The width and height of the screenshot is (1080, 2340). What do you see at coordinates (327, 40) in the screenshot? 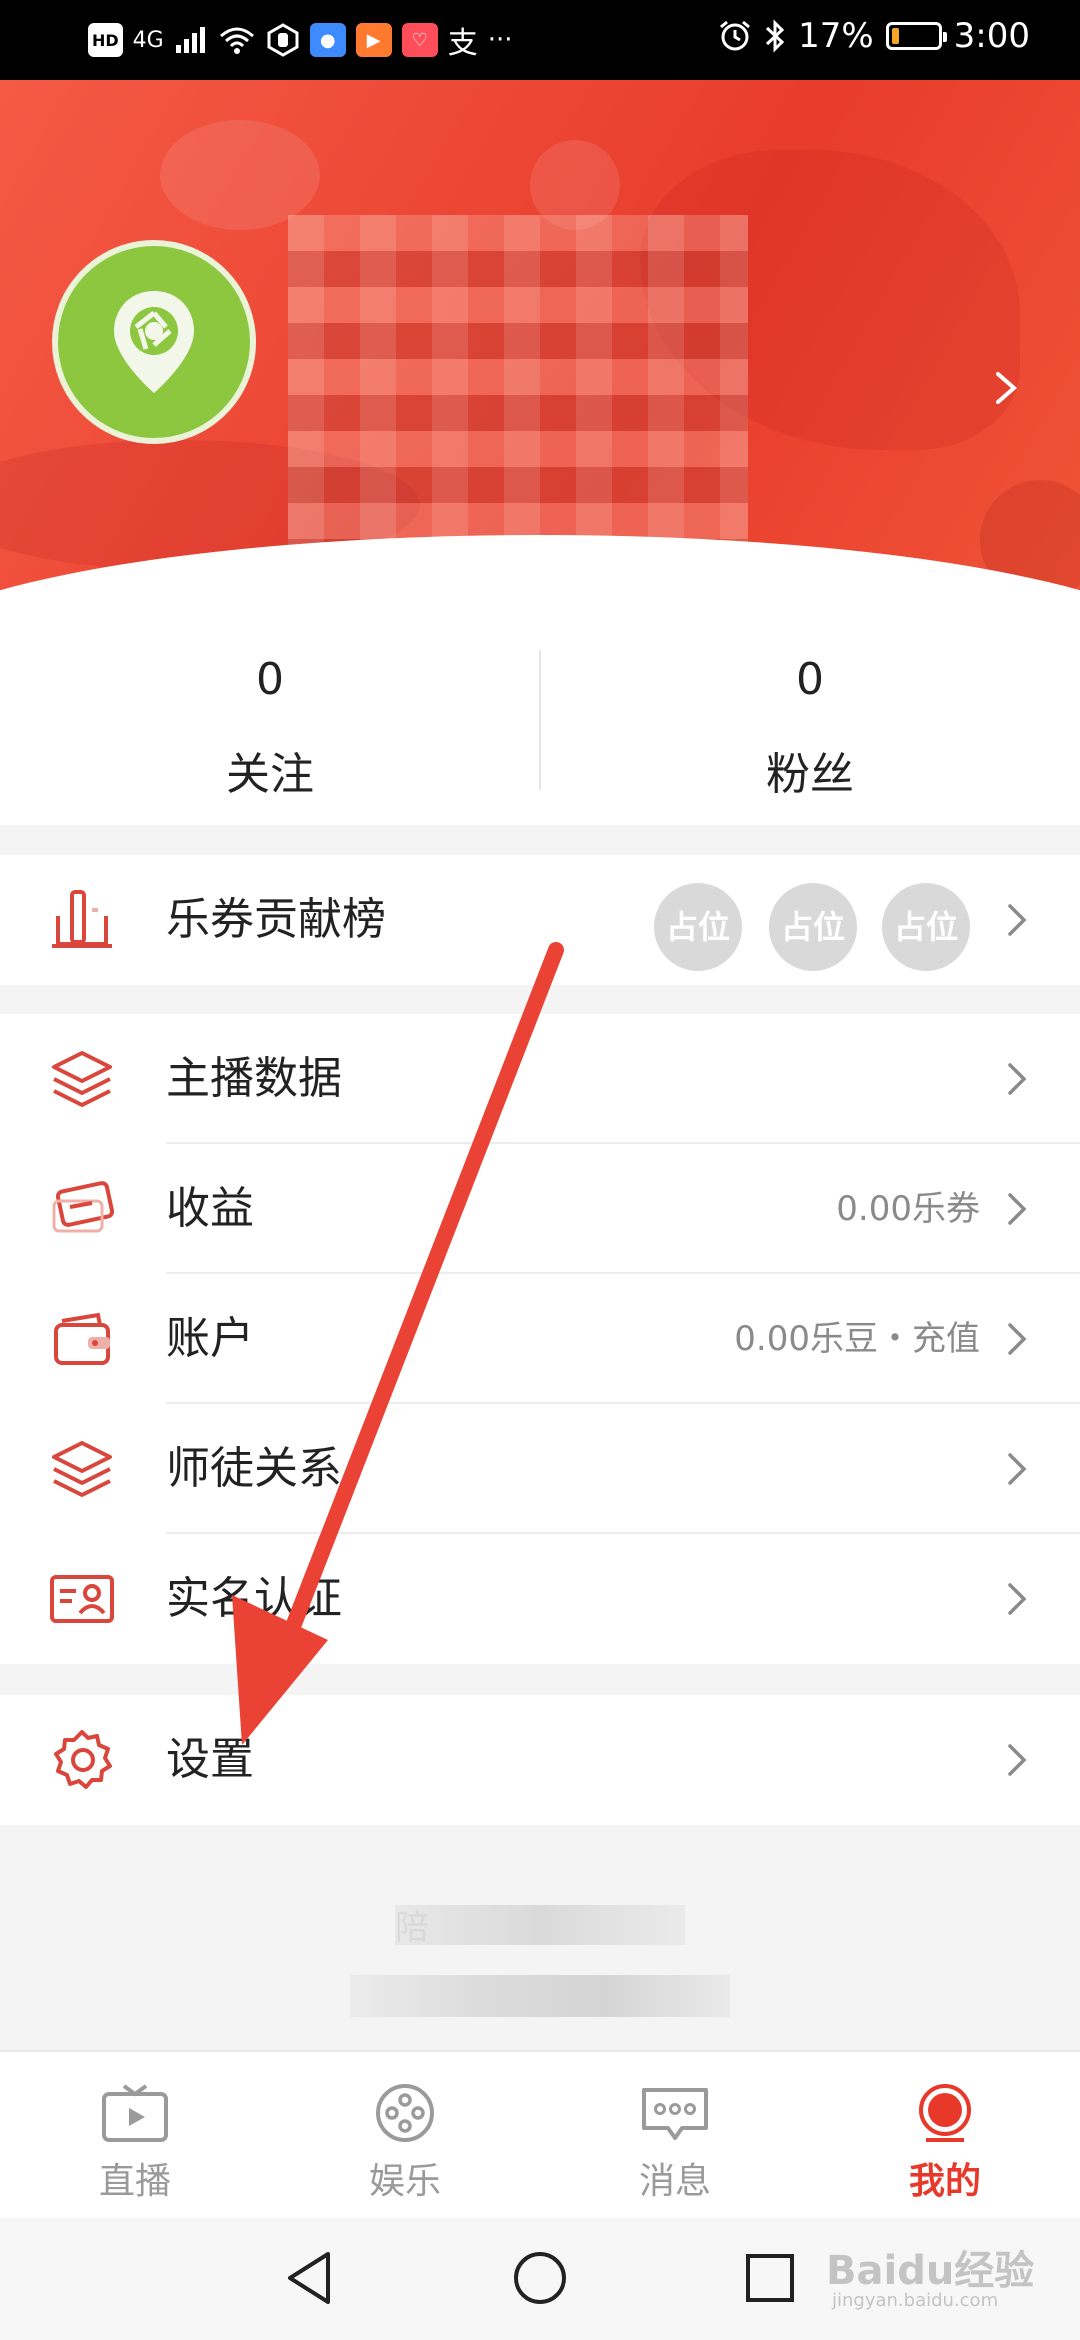
I see `profile-app-icon: ●` at bounding box center [327, 40].